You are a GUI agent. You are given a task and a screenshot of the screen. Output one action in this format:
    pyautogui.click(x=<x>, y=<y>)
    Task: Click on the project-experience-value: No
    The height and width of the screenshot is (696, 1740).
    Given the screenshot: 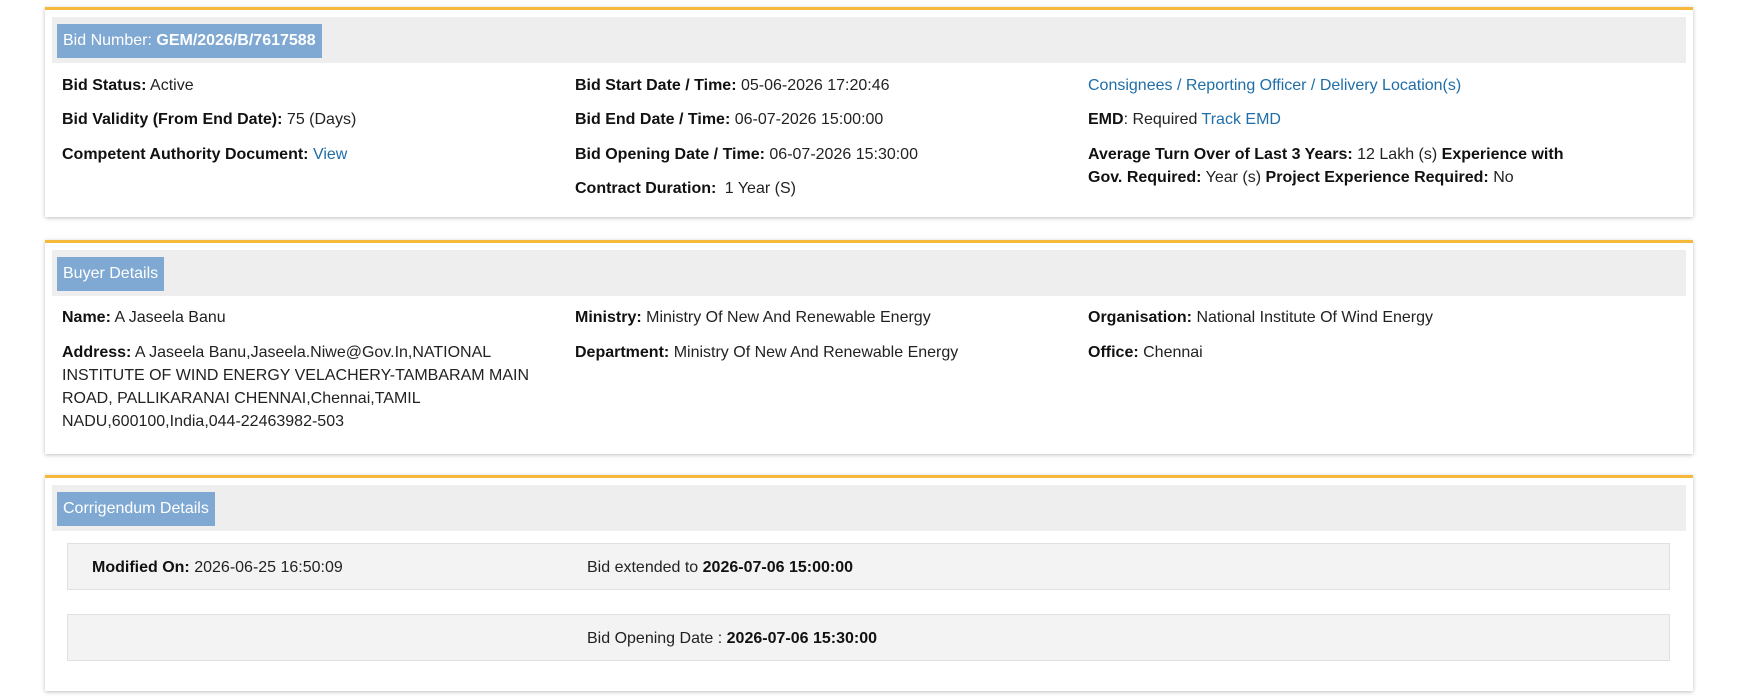 What is the action you would take?
    pyautogui.click(x=1503, y=177)
    